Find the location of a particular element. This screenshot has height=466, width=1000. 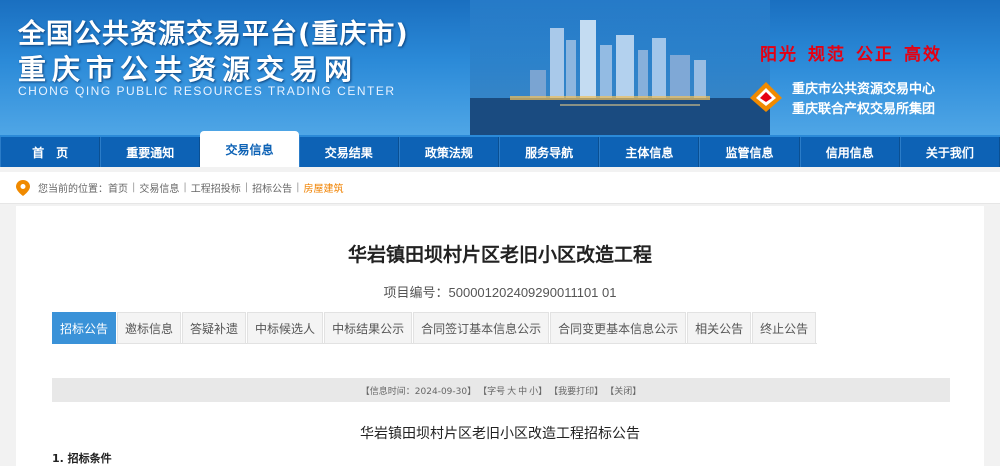

nav-item-credit: 信用信息 is located at coordinates (849, 152).